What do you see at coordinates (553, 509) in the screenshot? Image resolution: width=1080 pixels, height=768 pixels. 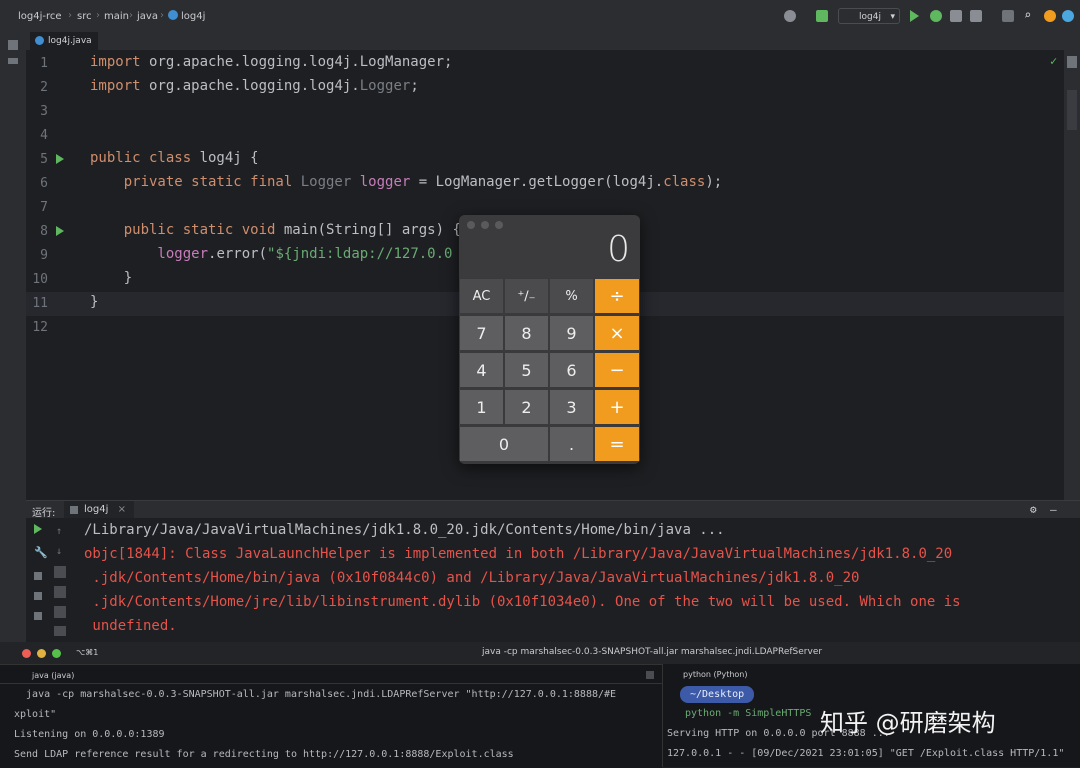 I see `run-panel-header: 运行: log4j × ⚙ —` at bounding box center [553, 509].